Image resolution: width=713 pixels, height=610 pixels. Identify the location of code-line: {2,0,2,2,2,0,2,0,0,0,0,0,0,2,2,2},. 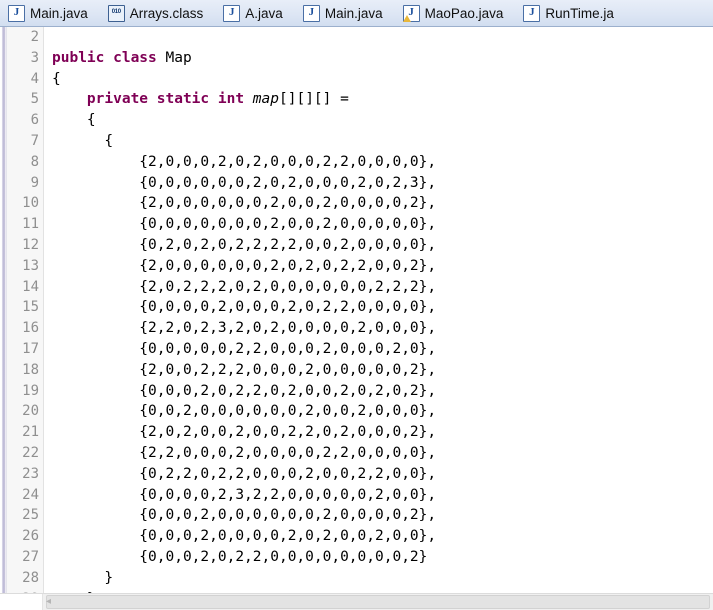
(382, 287).